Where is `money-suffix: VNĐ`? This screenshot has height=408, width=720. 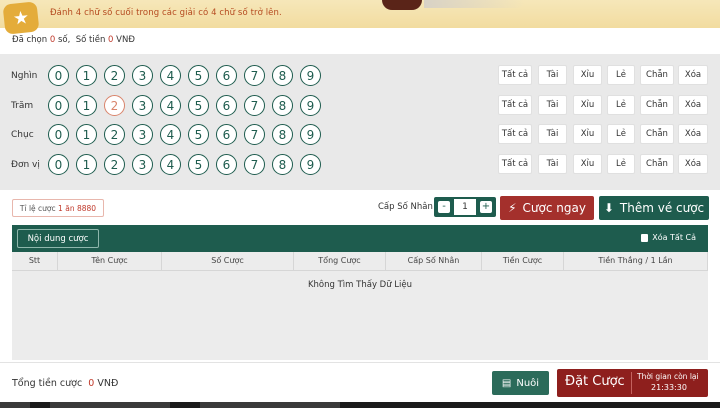 money-suffix: VNĐ is located at coordinates (124, 40).